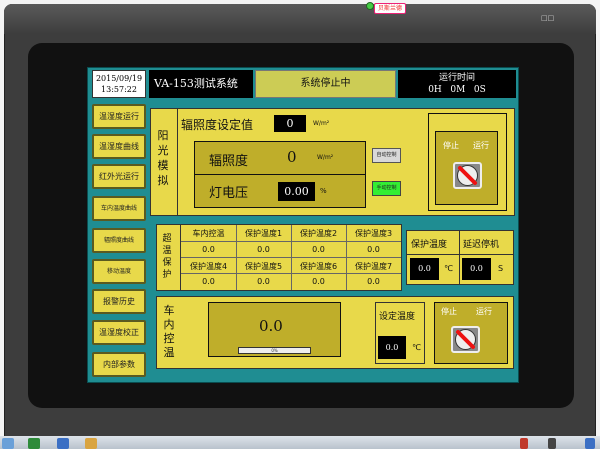 The height and width of the screenshot is (449, 600). What do you see at coordinates (229, 193) in the screenshot?
I see `lamp-voltage-label: 灯电压` at bounding box center [229, 193].